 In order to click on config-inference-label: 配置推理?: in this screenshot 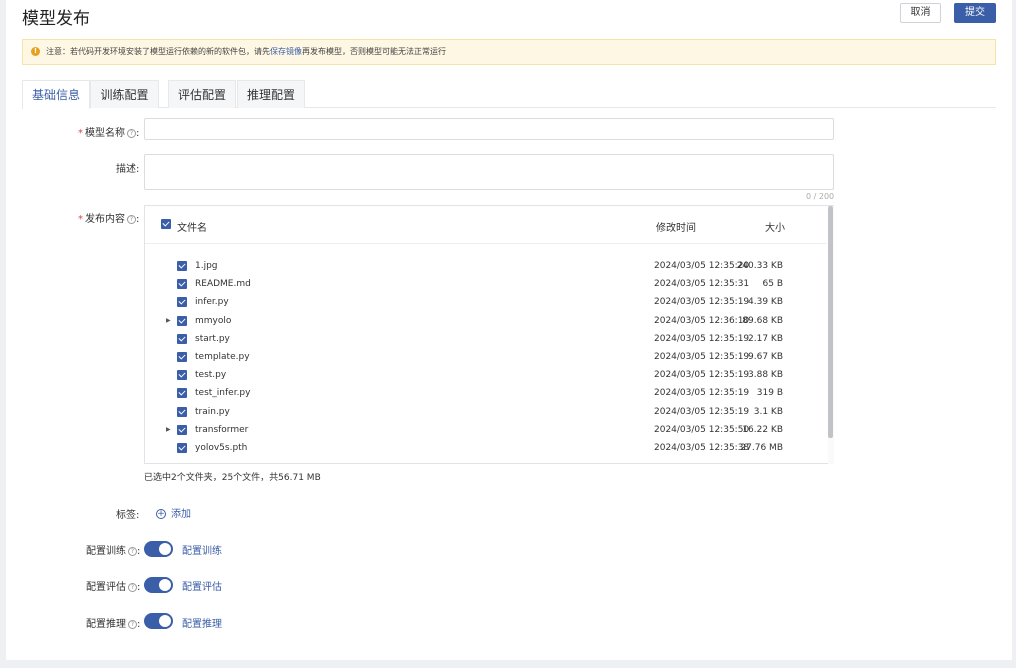, I will do `click(113, 622)`.